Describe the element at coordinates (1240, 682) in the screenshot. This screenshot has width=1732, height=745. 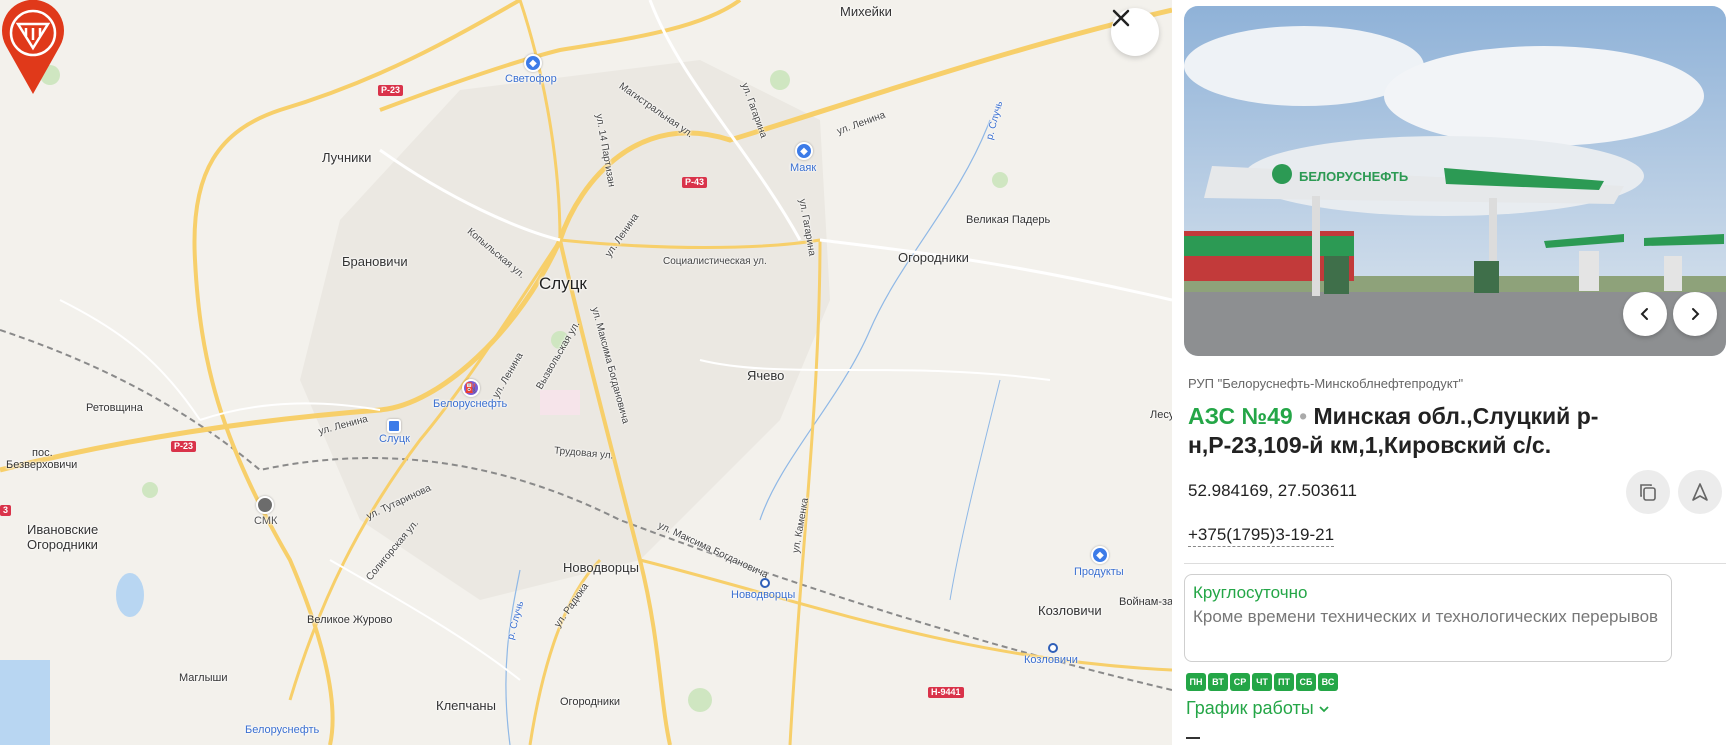
I see `day-badge: СР` at that location.